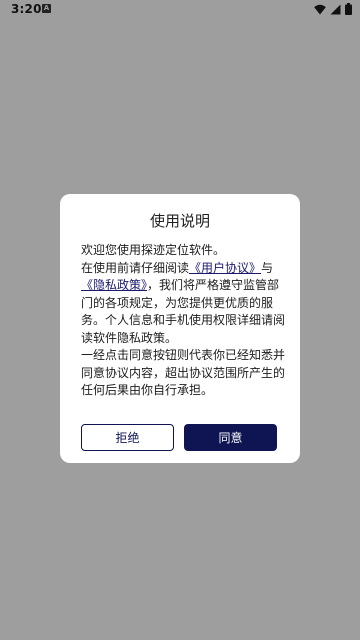 The width and height of the screenshot is (360, 640). I want to click on signal-icon, so click(335, 9).